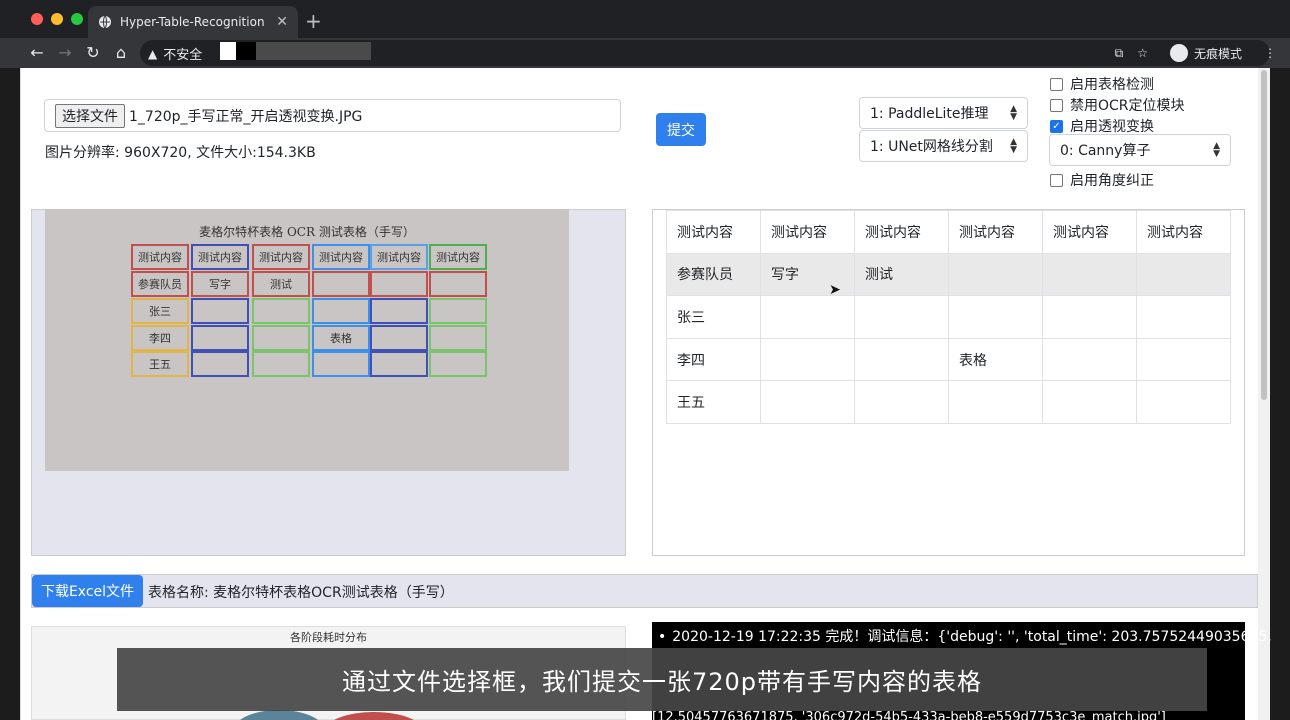  What do you see at coordinates (175, 54) in the screenshot?
I see `security-indicator: ▲ 不安全` at bounding box center [175, 54].